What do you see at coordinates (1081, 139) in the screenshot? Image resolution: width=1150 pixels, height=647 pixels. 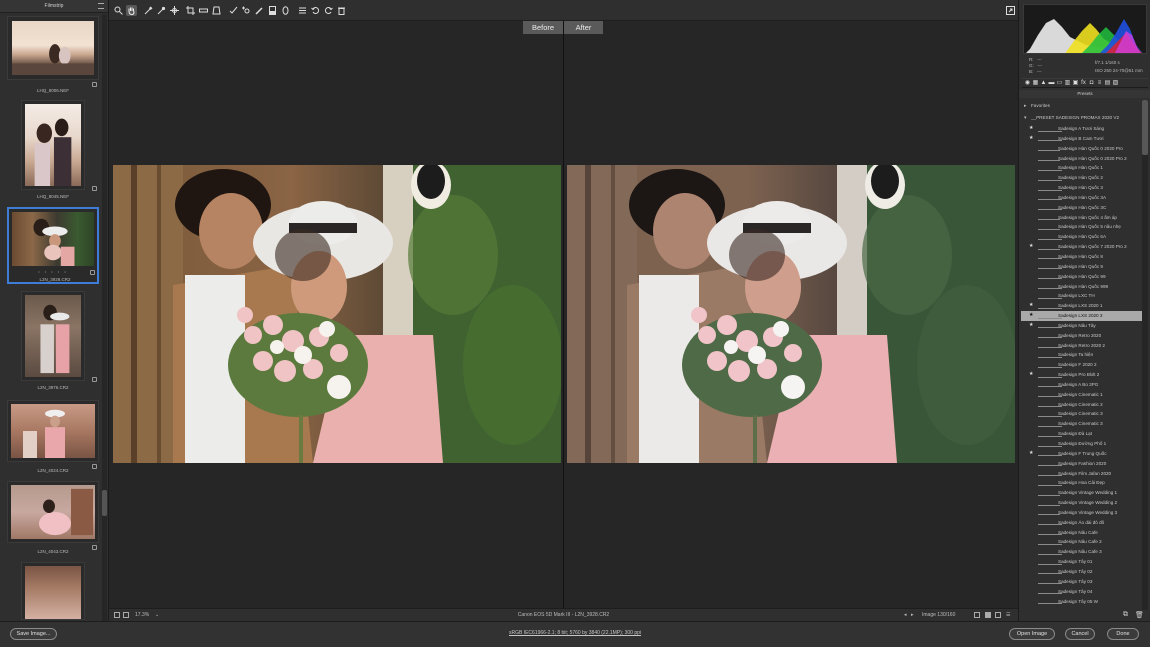 I see `preset-item: ★ Sadesign B Cam Tươi` at bounding box center [1081, 139].